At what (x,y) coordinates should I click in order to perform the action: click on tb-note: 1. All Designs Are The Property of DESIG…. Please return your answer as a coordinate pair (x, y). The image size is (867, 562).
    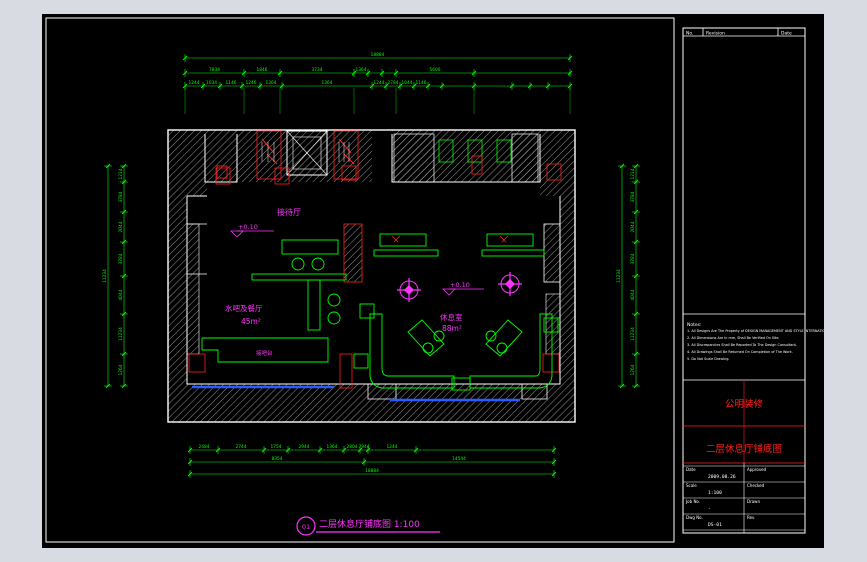
    Looking at the image, I should click on (755, 331).